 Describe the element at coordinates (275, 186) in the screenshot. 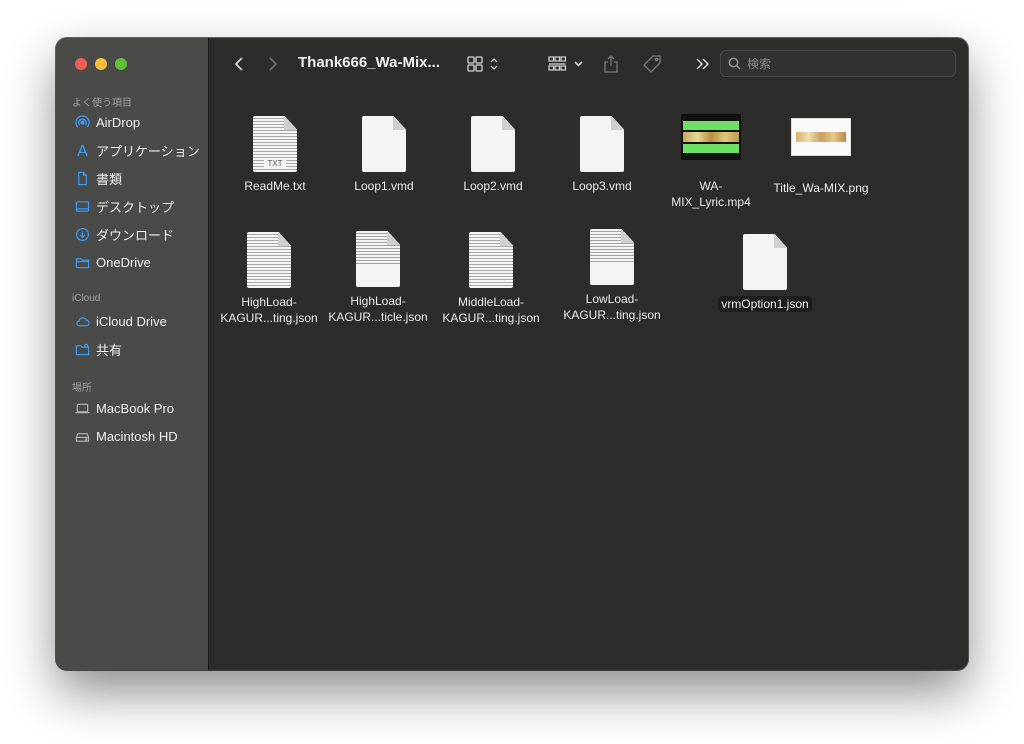

I see `file-name: ReadMe.txt` at that location.